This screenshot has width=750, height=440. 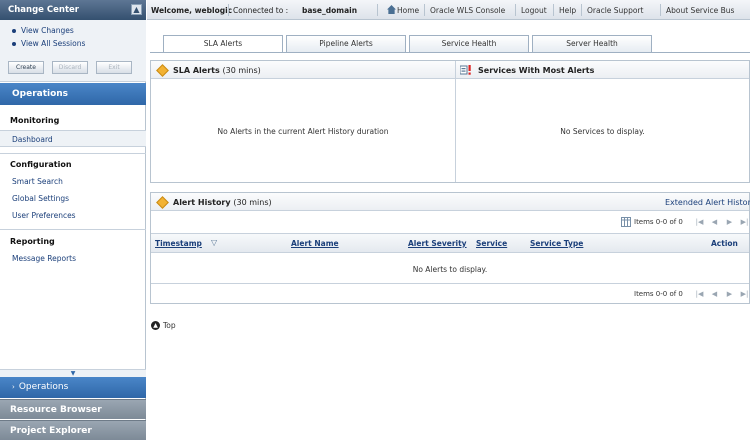 I want to click on accordion-resource-browser: Resource Browser, so click(x=73, y=409).